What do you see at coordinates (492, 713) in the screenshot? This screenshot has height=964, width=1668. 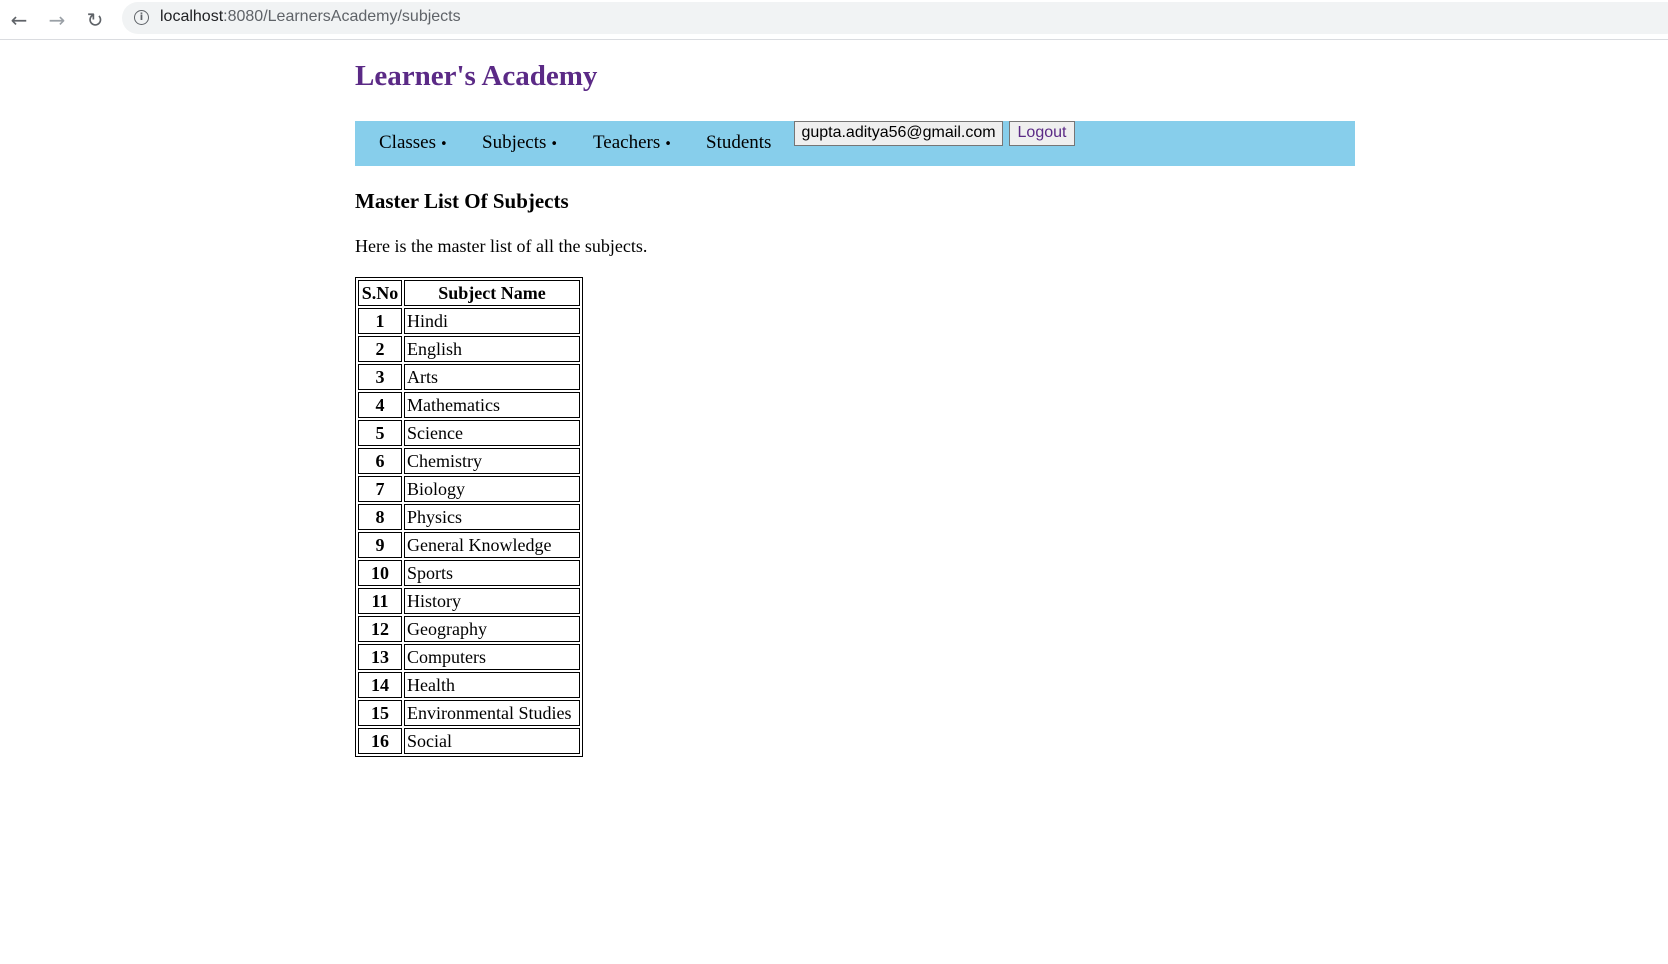 I see `subject-name-cell: Environmental Studies` at bounding box center [492, 713].